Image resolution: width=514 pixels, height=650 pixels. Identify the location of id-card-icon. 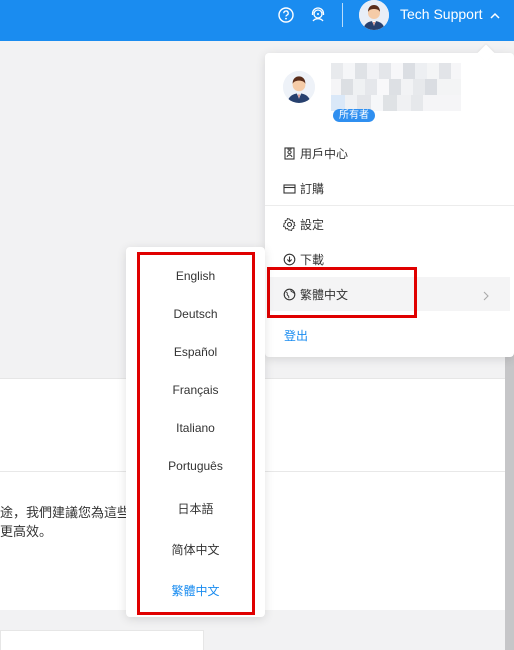
(289, 153).